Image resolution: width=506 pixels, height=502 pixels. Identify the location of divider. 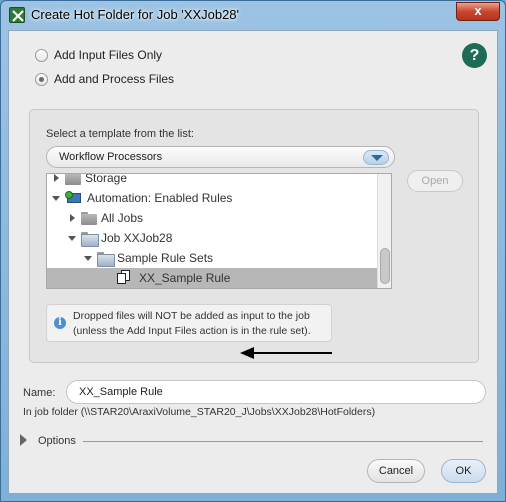
(283, 441).